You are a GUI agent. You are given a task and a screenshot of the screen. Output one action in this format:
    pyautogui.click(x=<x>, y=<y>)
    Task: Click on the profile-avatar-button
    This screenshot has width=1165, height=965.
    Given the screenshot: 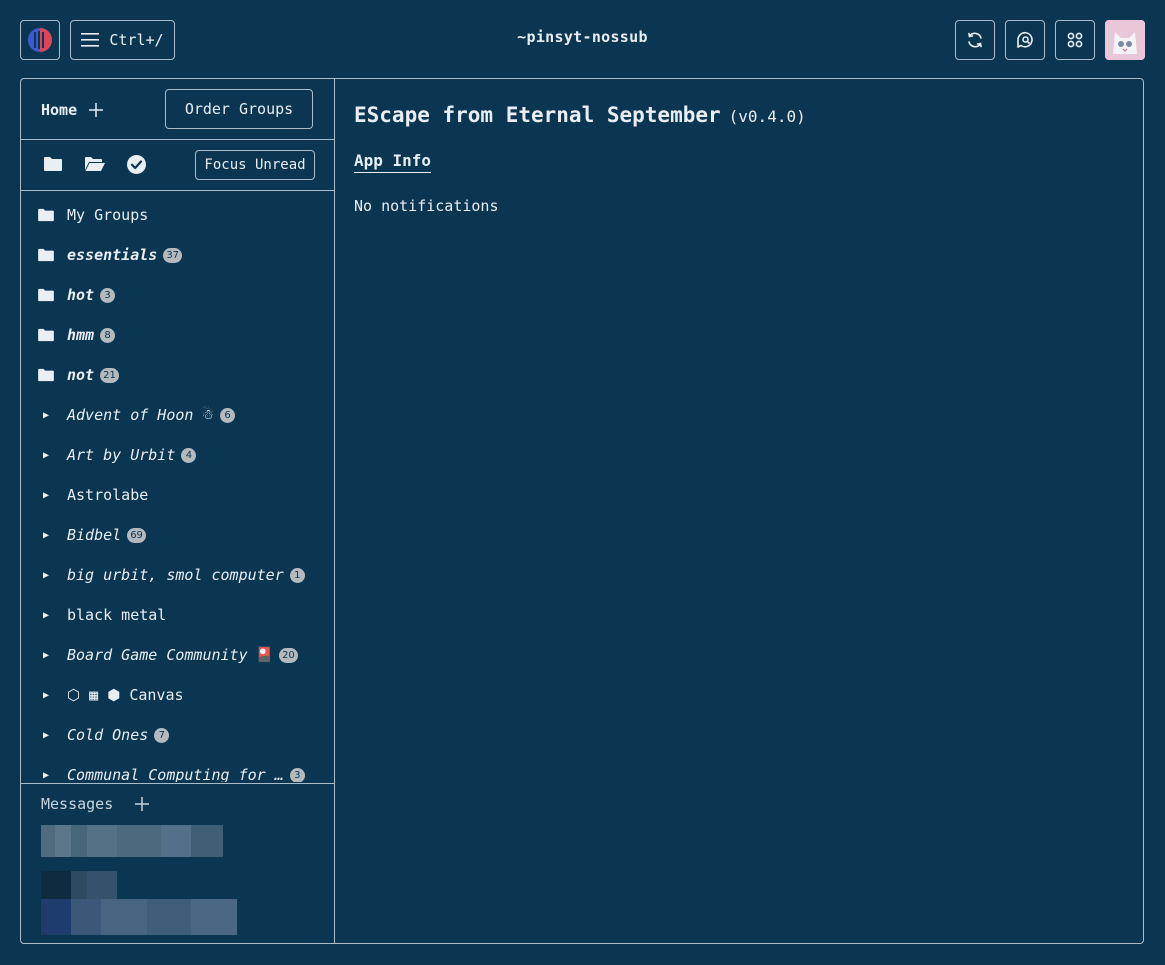 What is the action you would take?
    pyautogui.click(x=1125, y=40)
    